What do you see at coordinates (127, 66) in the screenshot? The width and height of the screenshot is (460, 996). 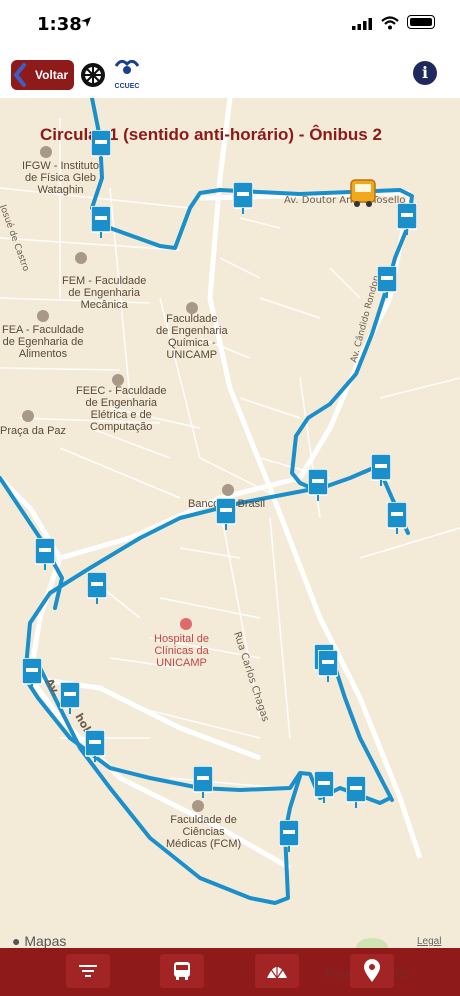 I see `ccuec-logo-icon` at bounding box center [127, 66].